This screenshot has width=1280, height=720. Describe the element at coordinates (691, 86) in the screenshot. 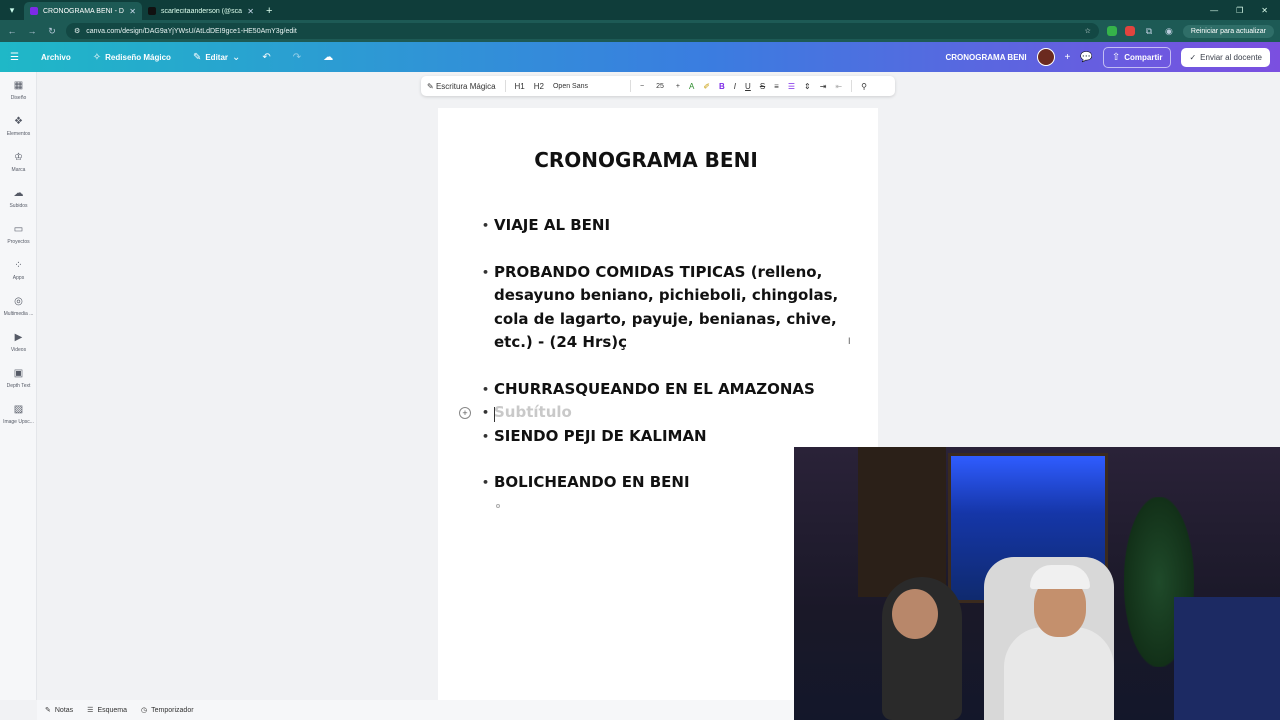

I see `text-color-icon: A` at that location.